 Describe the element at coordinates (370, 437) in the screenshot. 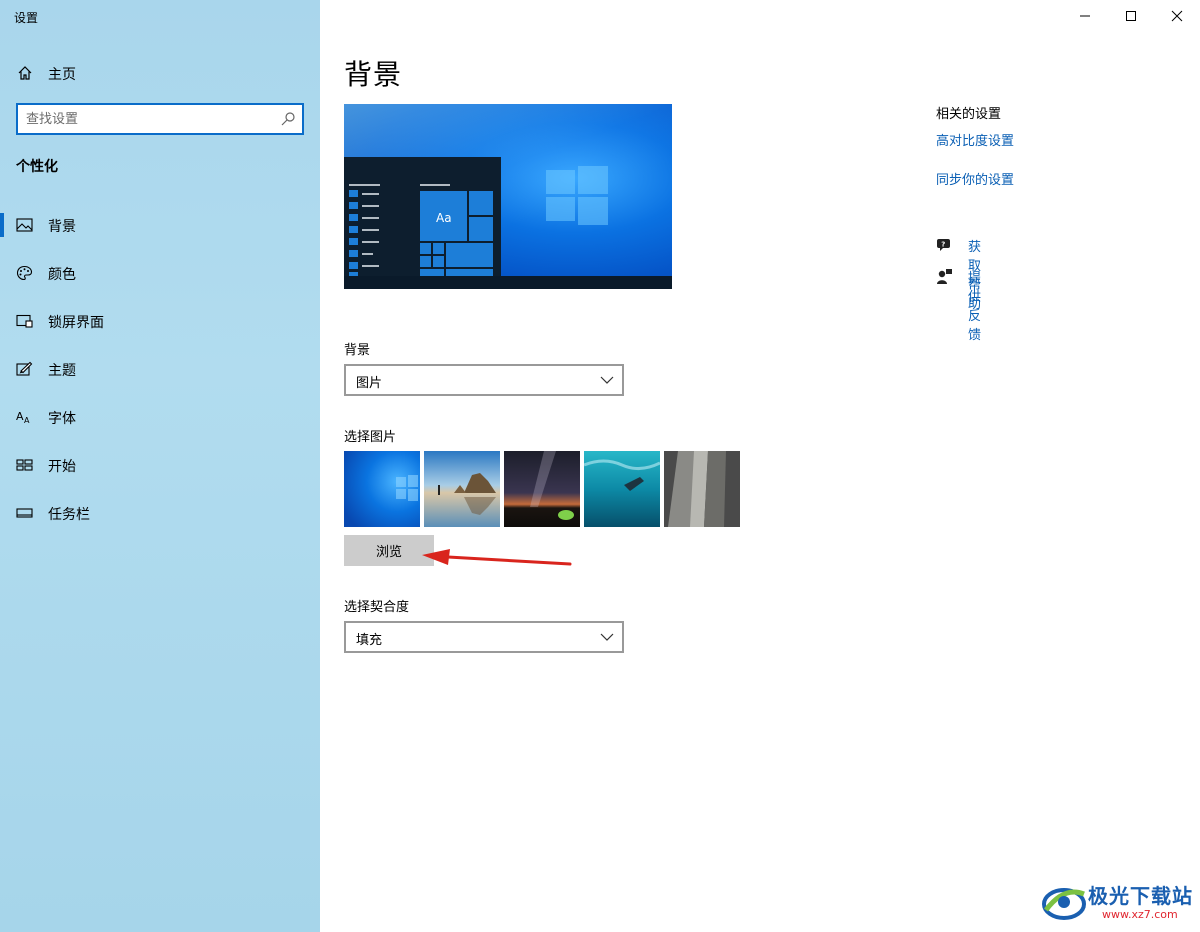

I see `choose-picture-label: 选择图片` at that location.